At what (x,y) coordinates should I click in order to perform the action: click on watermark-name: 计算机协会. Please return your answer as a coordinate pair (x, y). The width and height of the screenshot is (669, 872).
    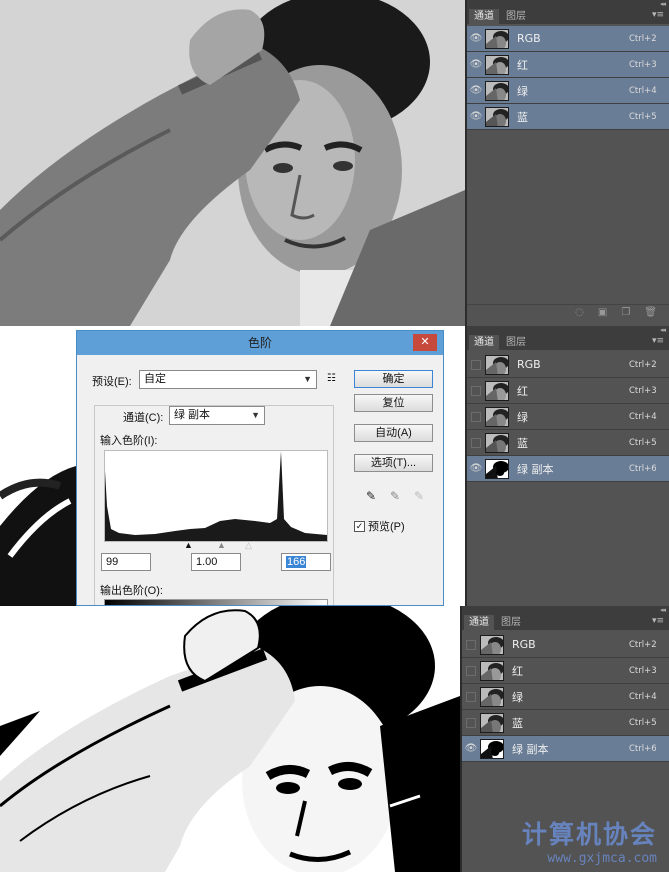
    Looking at the image, I should click on (589, 834).